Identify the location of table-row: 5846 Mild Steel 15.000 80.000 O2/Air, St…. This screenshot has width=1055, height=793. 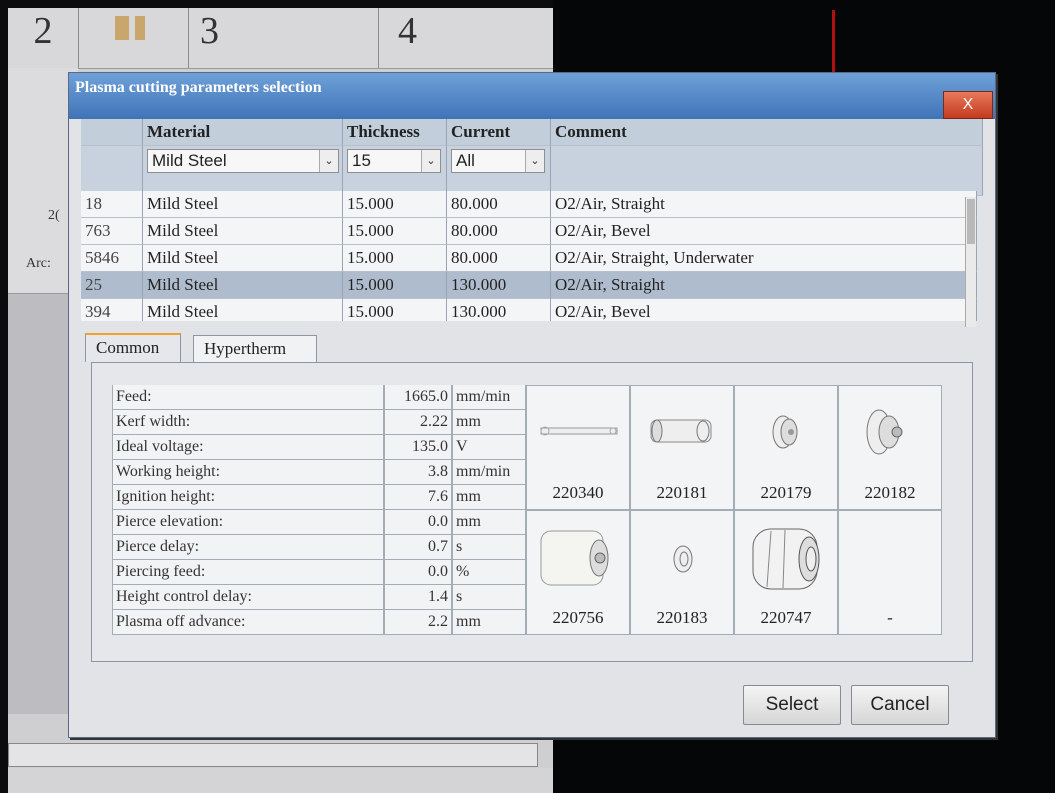
(532, 258).